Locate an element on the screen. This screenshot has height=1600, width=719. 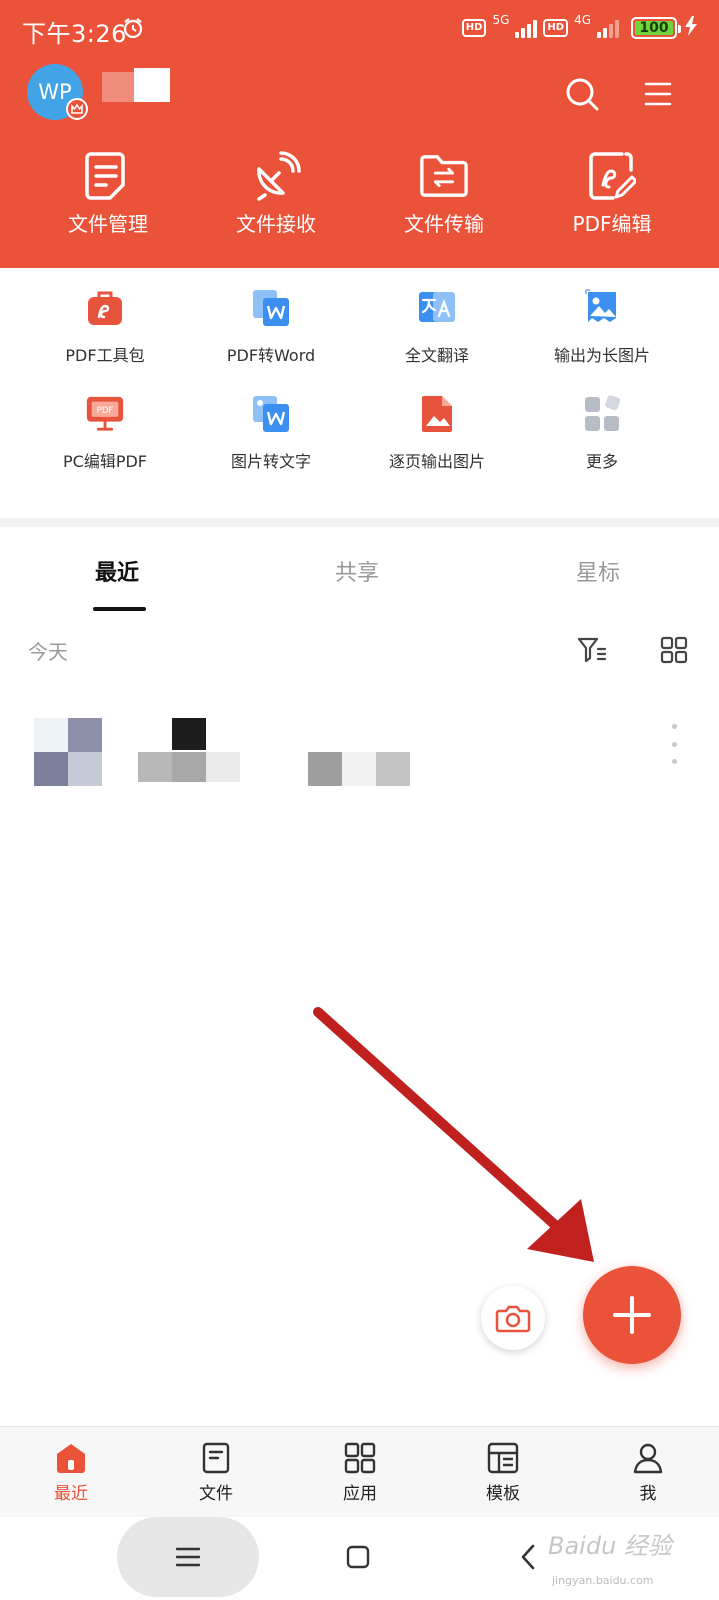
camera-icon is located at coordinates (513, 1319).